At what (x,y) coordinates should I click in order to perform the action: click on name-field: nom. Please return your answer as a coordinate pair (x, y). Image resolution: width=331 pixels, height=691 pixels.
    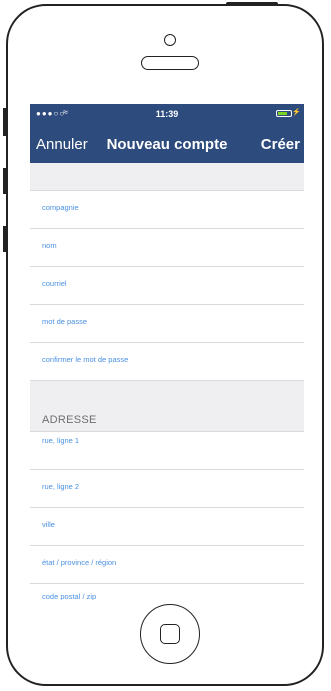
    Looking at the image, I should click on (167, 248).